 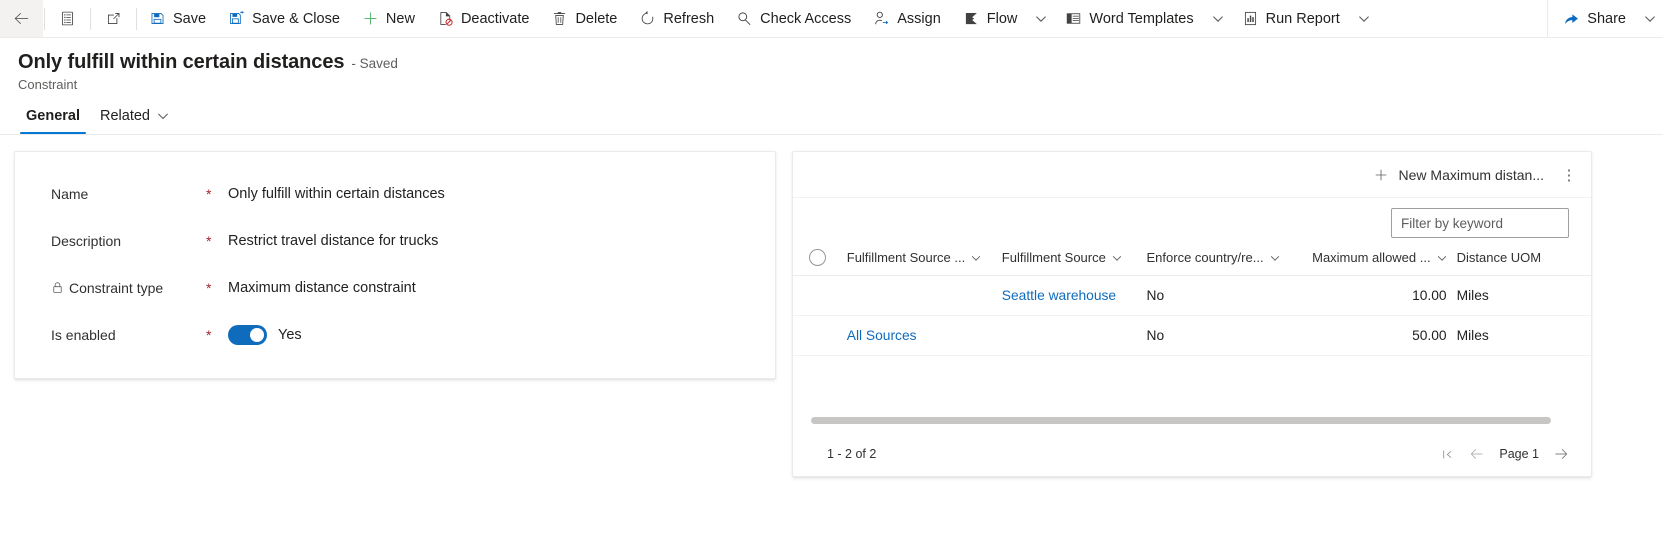 I want to click on tab-general: General, so click(x=53, y=119).